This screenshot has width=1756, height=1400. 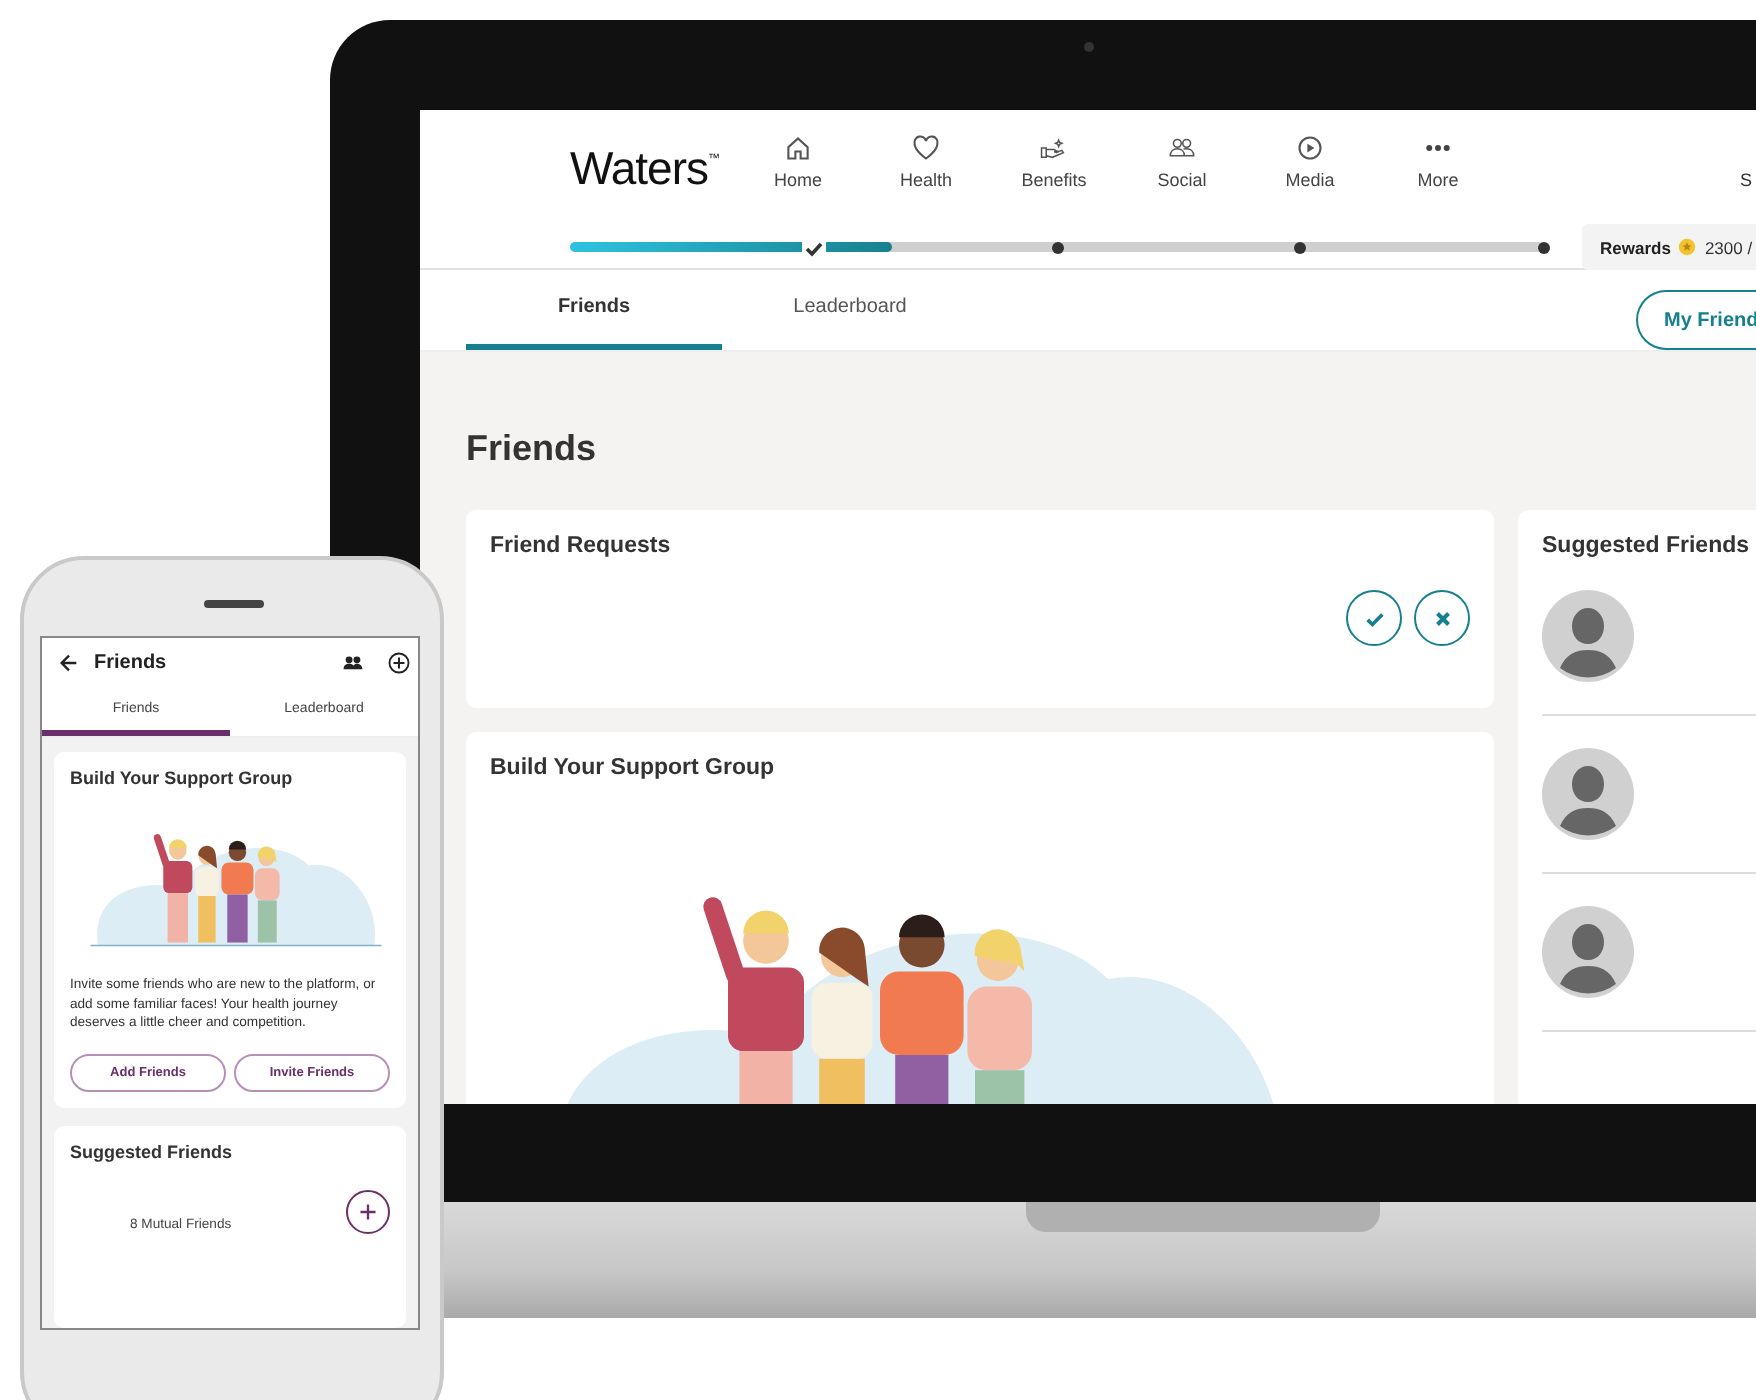 What do you see at coordinates (532, 449) in the screenshot?
I see `page-title: Friends` at bounding box center [532, 449].